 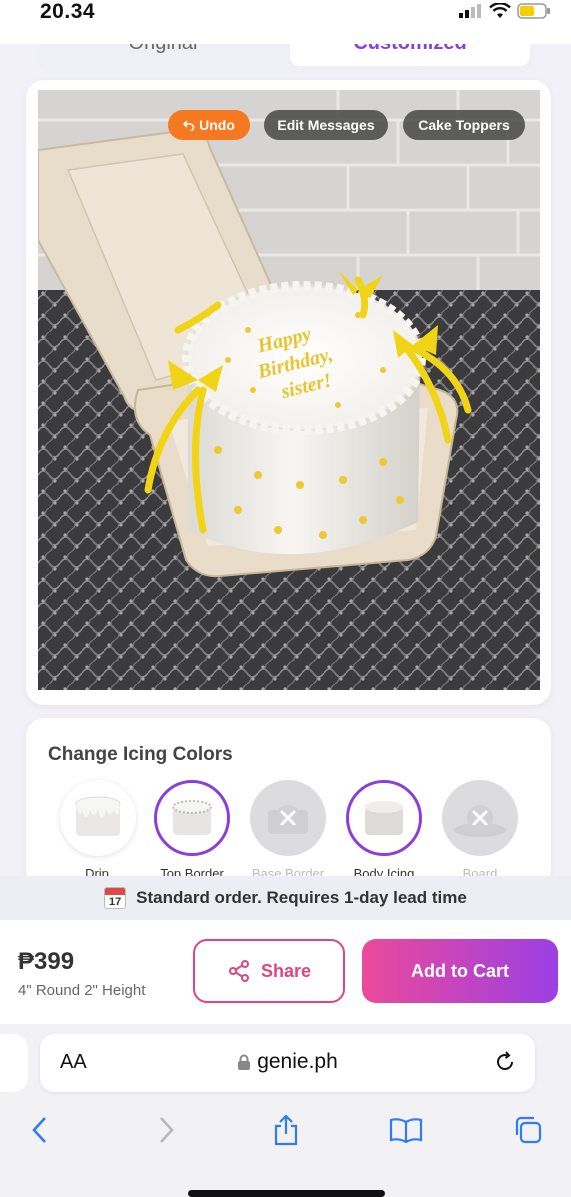 I want to click on tabs-icon, so click(x=528, y=1130).